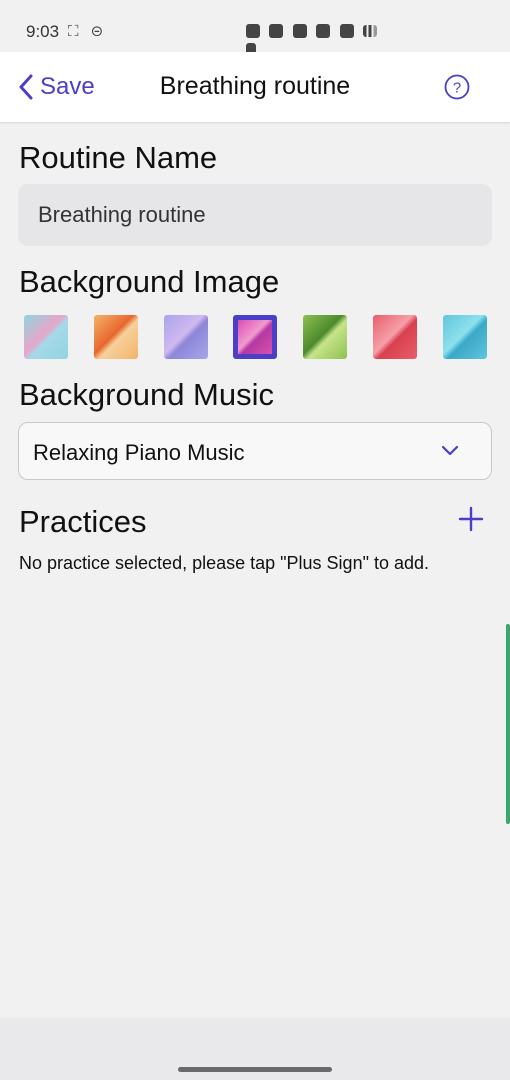  What do you see at coordinates (83, 521) in the screenshot?
I see `practices-label: Practices` at bounding box center [83, 521].